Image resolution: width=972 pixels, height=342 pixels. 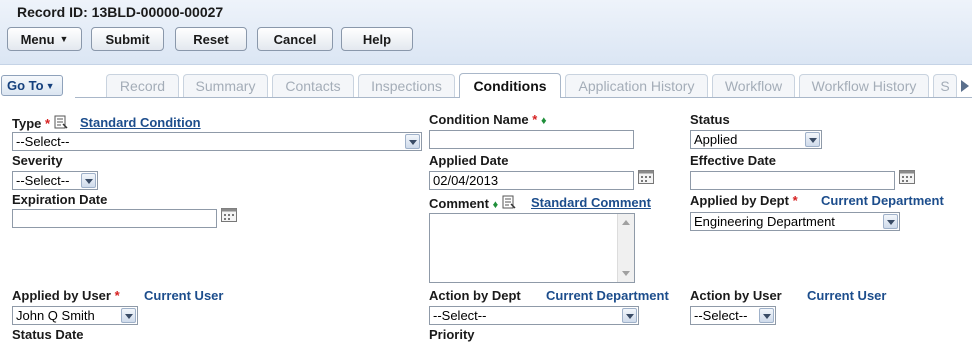 What do you see at coordinates (716, 139) in the screenshot?
I see `status-value: Applied` at bounding box center [716, 139].